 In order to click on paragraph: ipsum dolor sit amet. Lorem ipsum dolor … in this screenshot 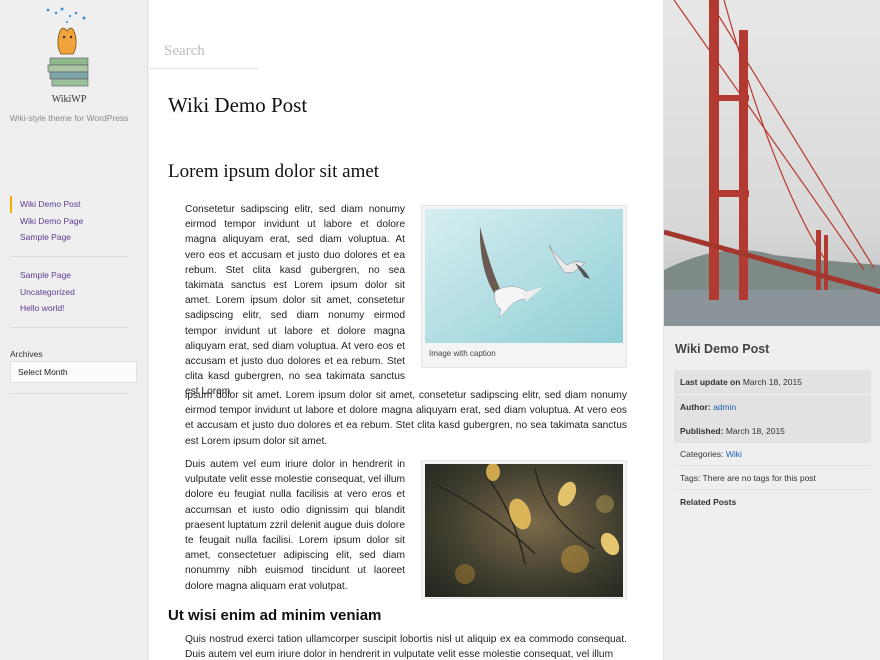, I will do `click(406, 418)`.